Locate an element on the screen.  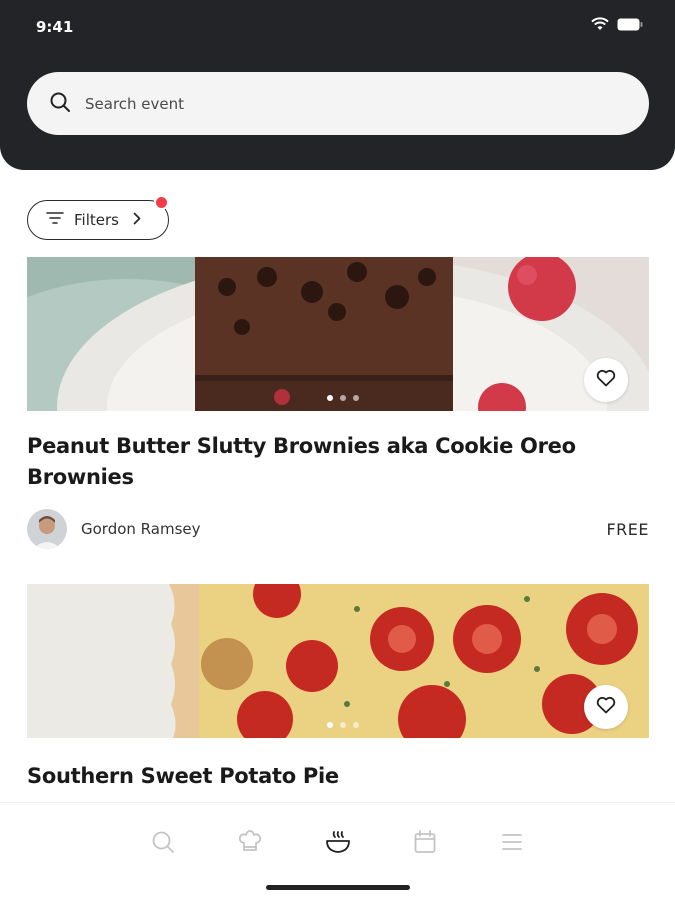
filters-label: Filters is located at coordinates (96, 220).